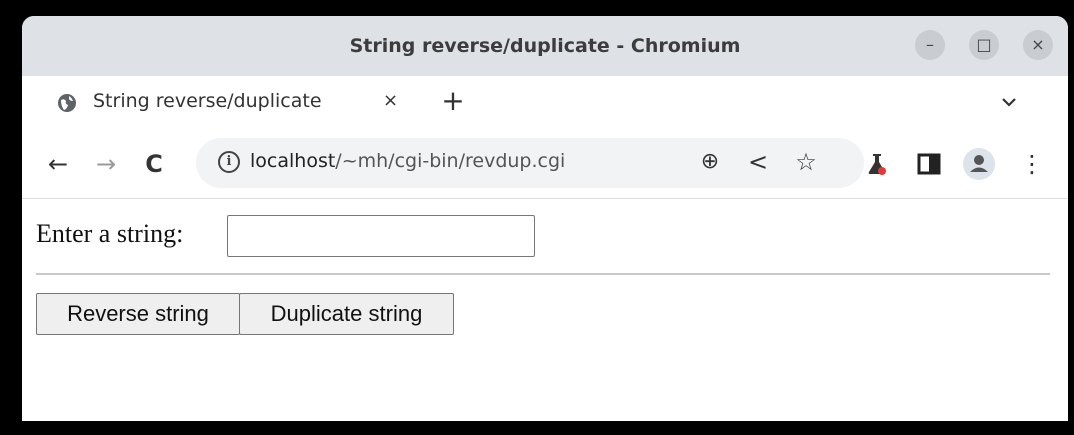 Image resolution: width=1074 pixels, height=435 pixels. Describe the element at coordinates (979, 164) in the screenshot. I see `profile-avatar-icon` at that location.